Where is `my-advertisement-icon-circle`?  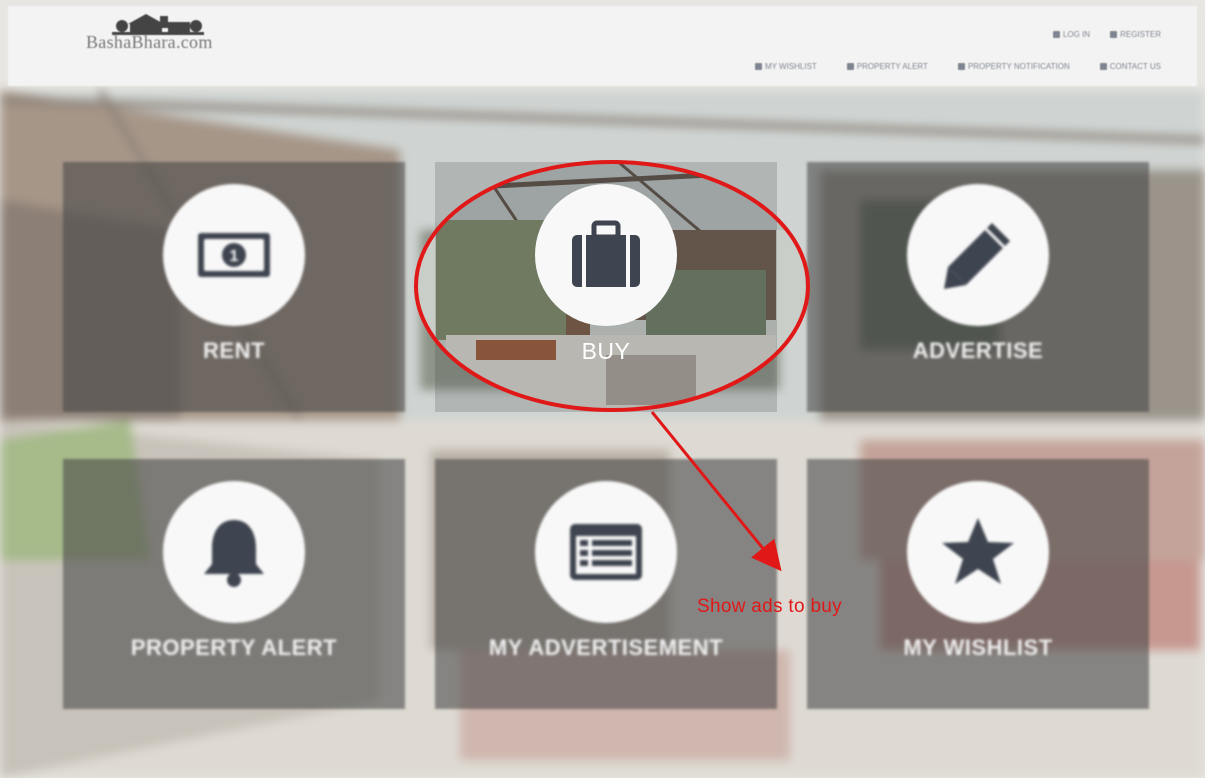
my-advertisement-icon-circle is located at coordinates (606, 552).